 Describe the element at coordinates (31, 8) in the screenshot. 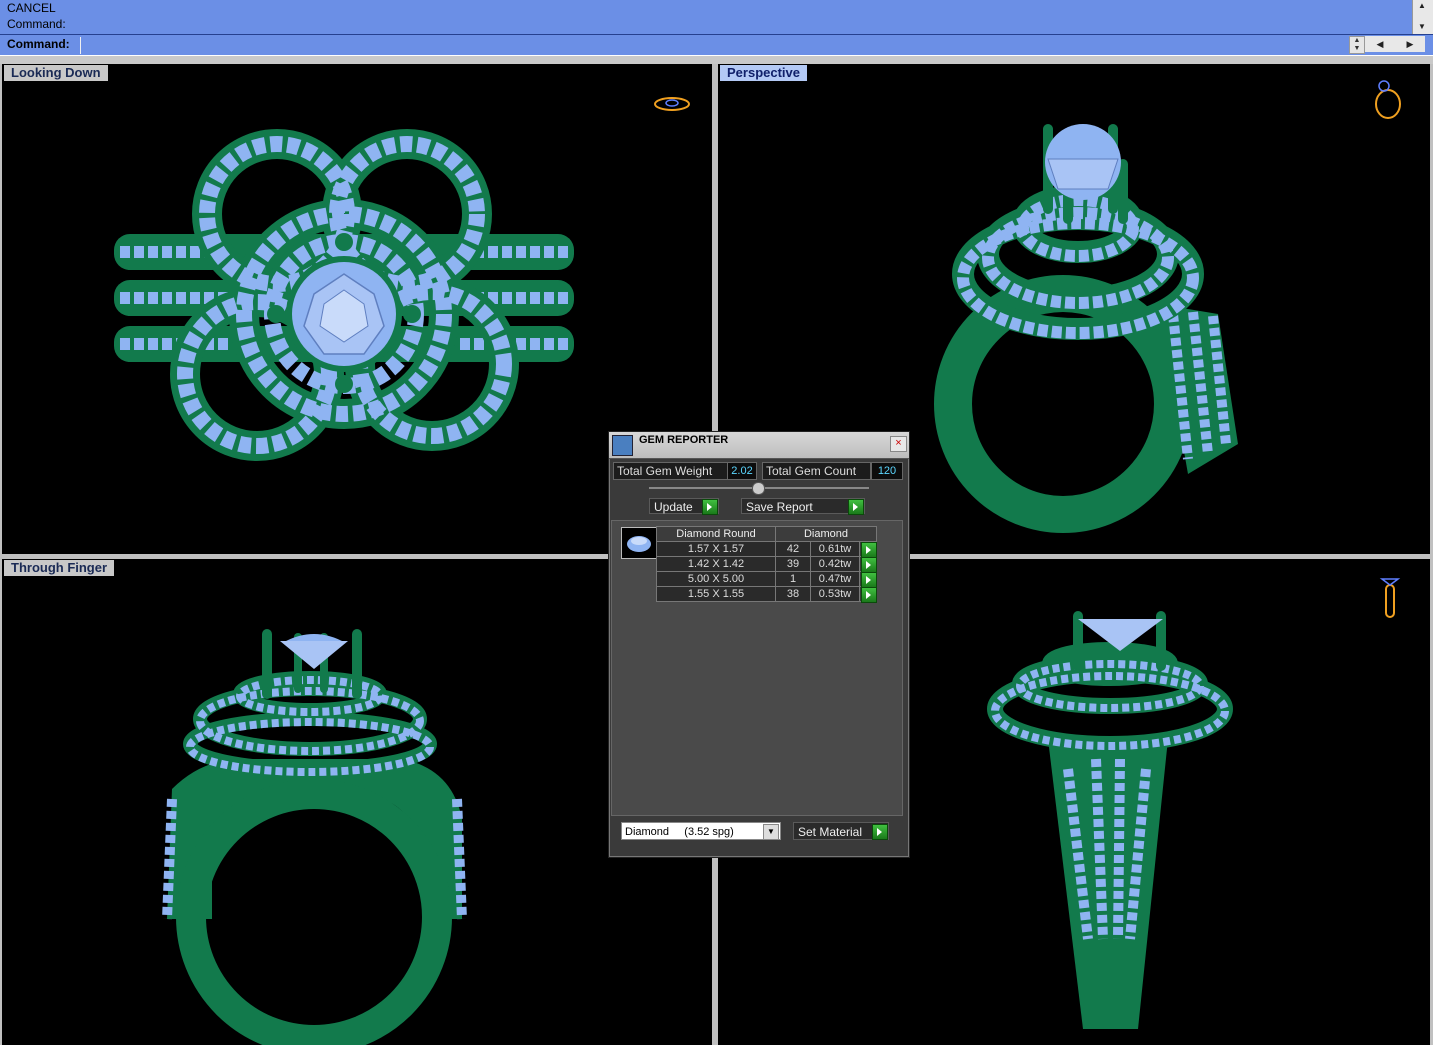

I see `history-line: CANCEL` at that location.